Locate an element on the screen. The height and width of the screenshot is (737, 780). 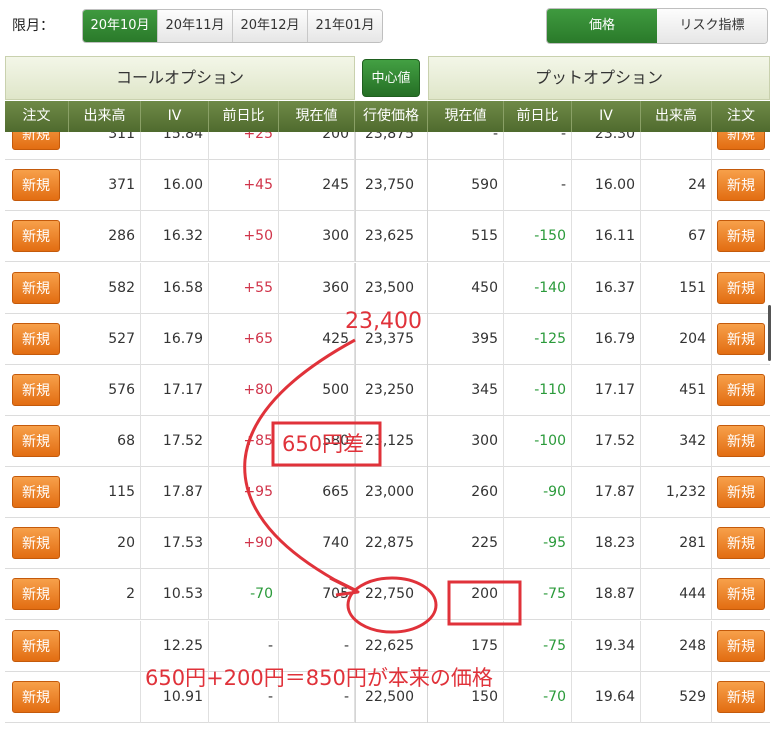
call-volume: 582 is located at coordinates (105, 288).